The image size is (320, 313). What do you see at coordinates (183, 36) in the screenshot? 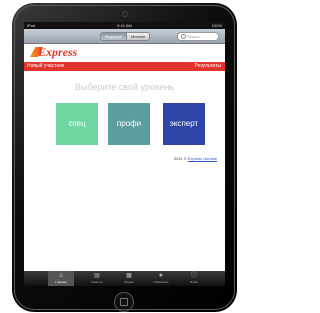
I see `search-icon` at bounding box center [183, 36].